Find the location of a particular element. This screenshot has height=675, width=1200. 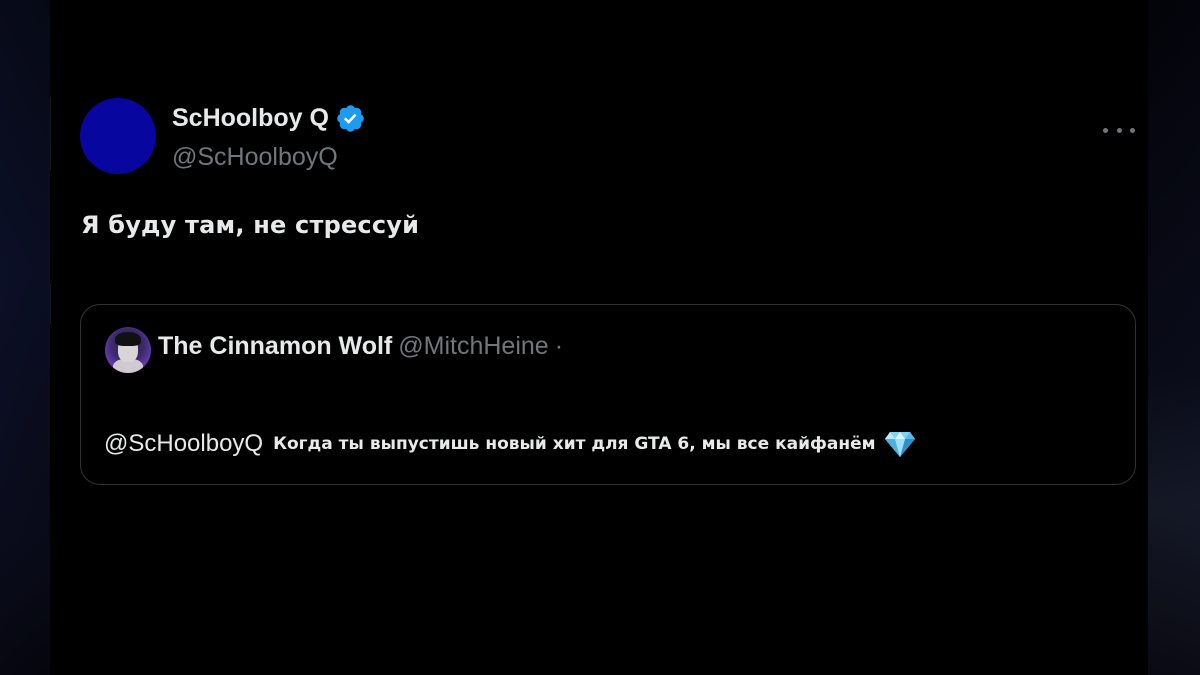

verified-badge-icon is located at coordinates (350, 118).